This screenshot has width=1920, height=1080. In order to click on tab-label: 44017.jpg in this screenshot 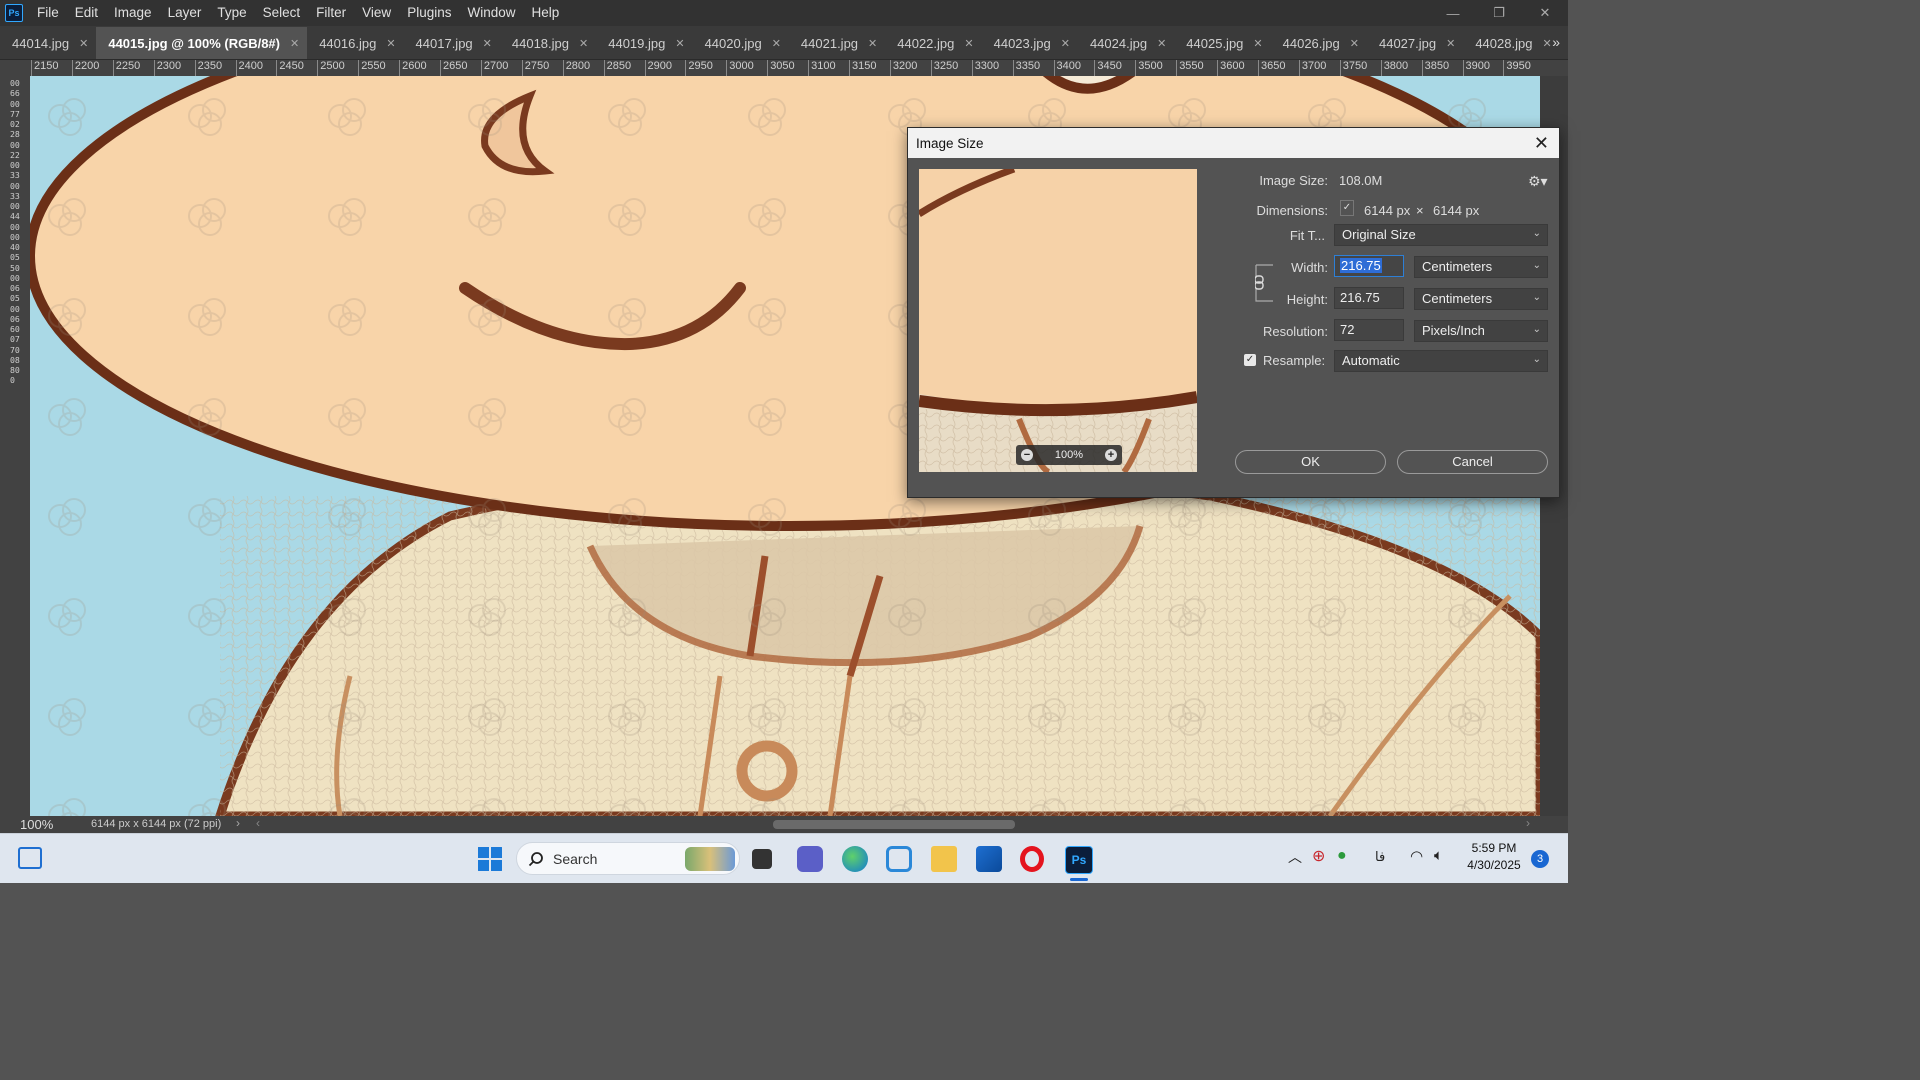, I will do `click(444, 43)`.